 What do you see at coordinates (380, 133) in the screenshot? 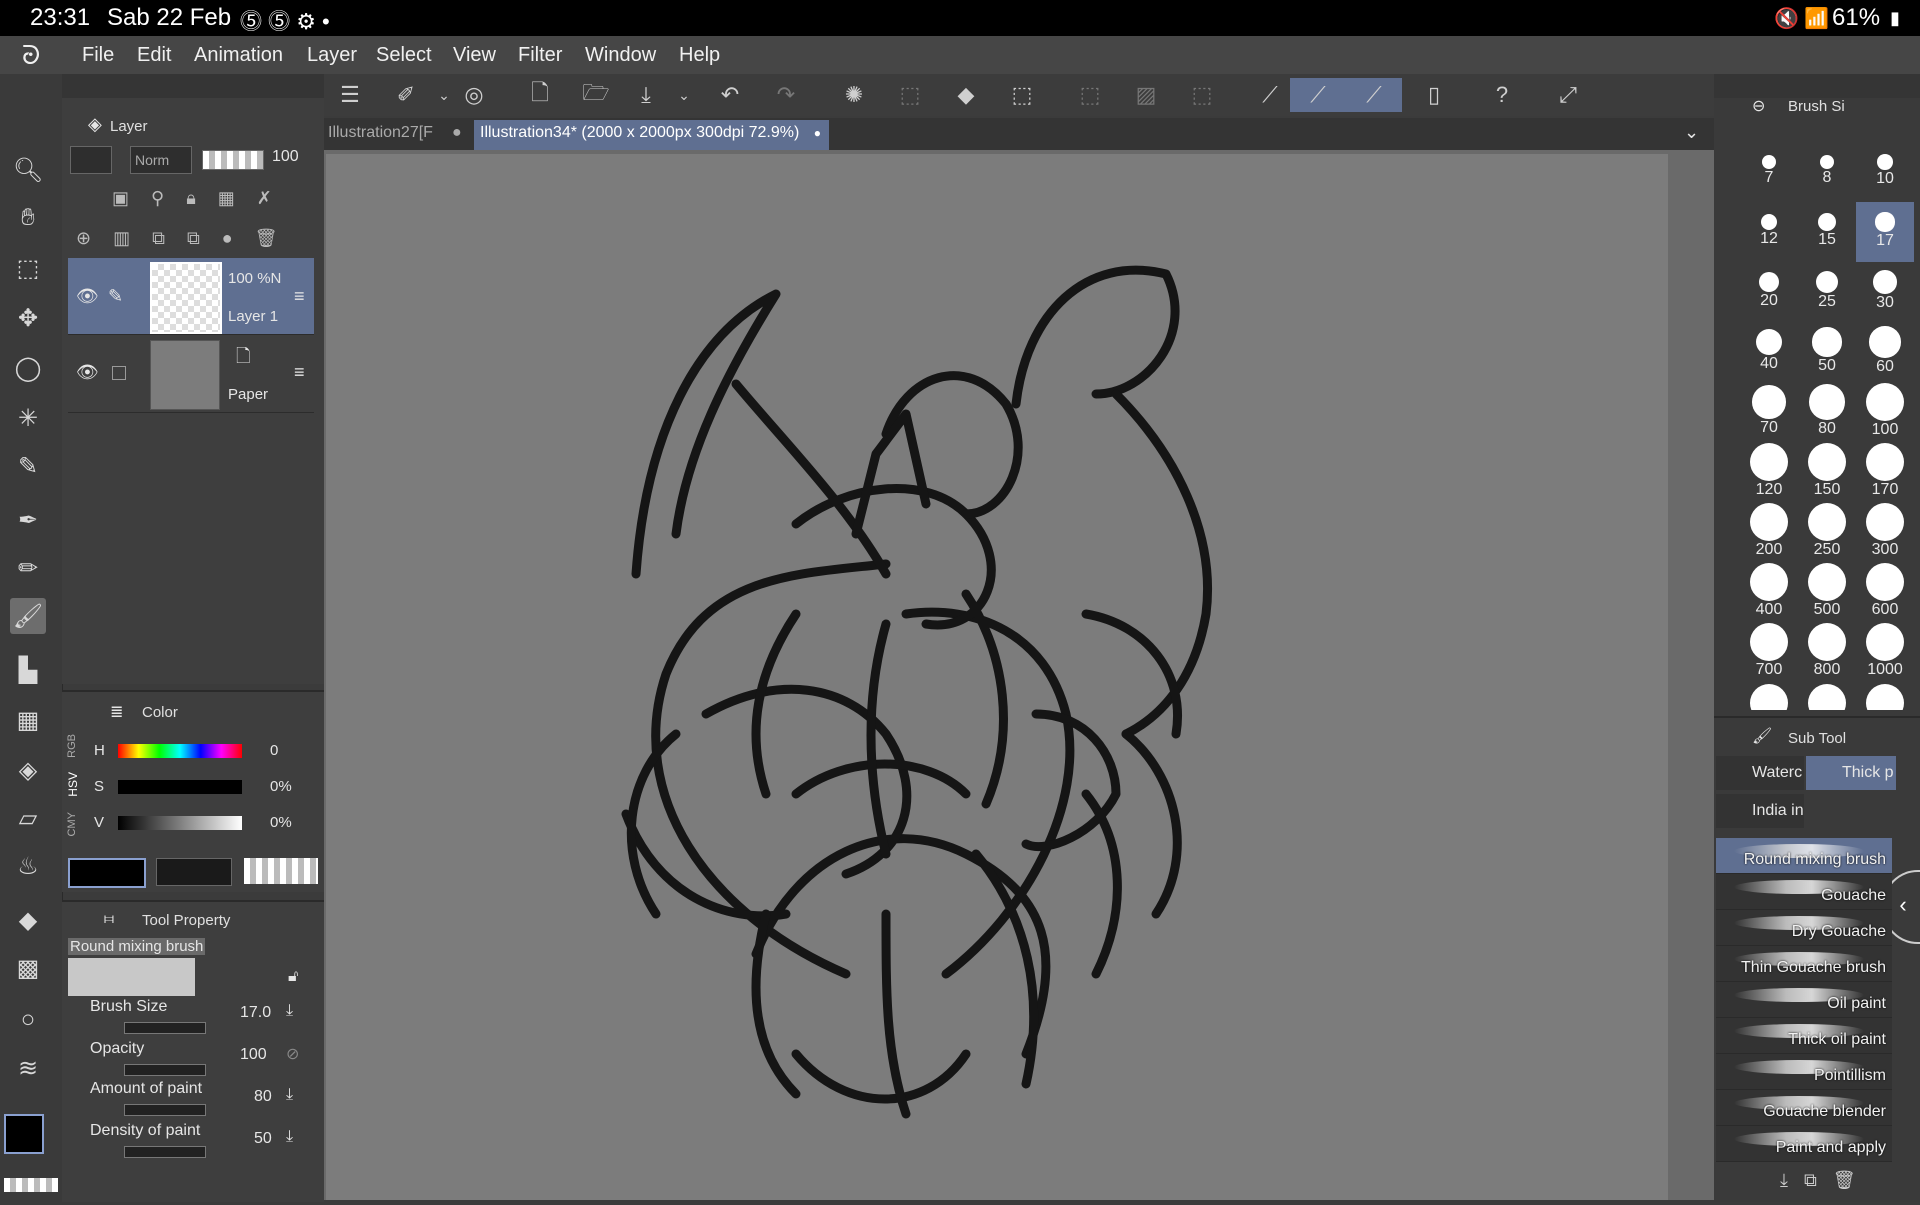
I see `tab-illustration27: Illustration27[F` at bounding box center [380, 133].